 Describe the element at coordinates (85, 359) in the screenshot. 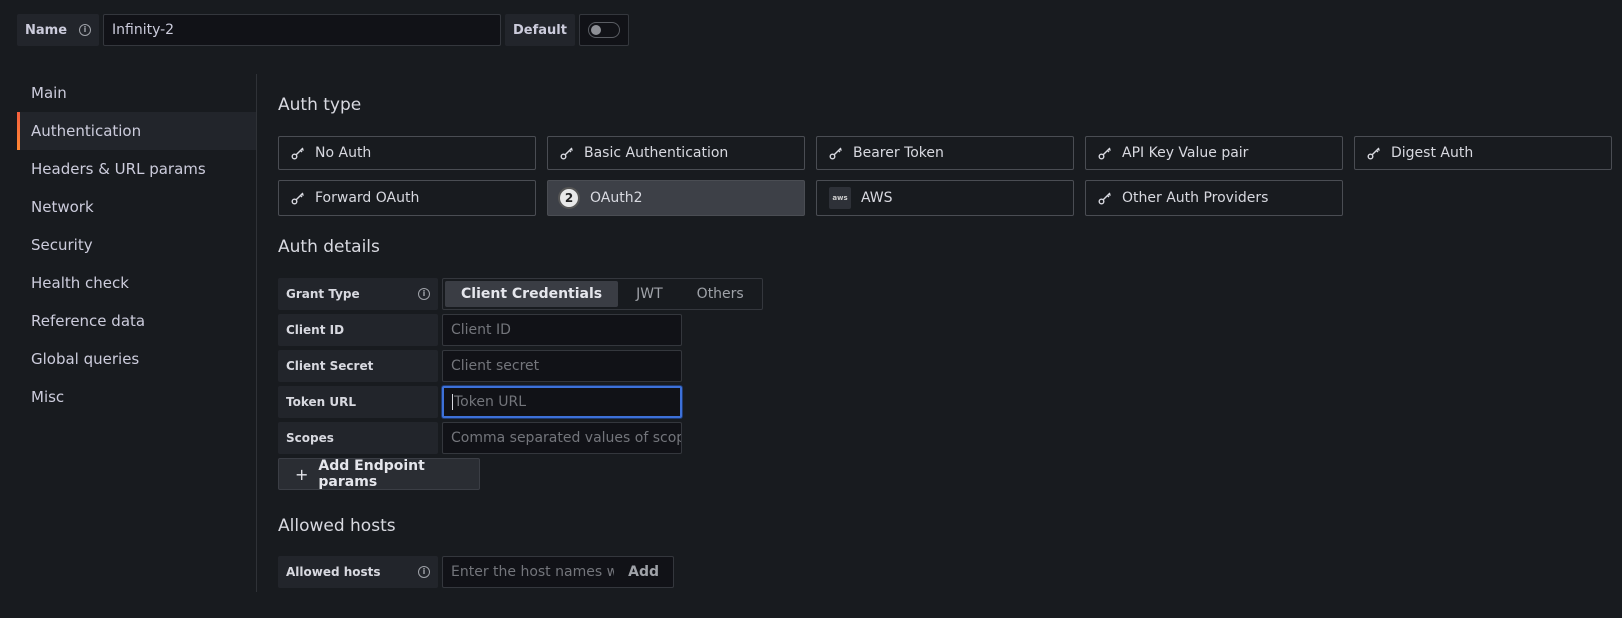

I see `sidebar-item-label: Global queries` at that location.